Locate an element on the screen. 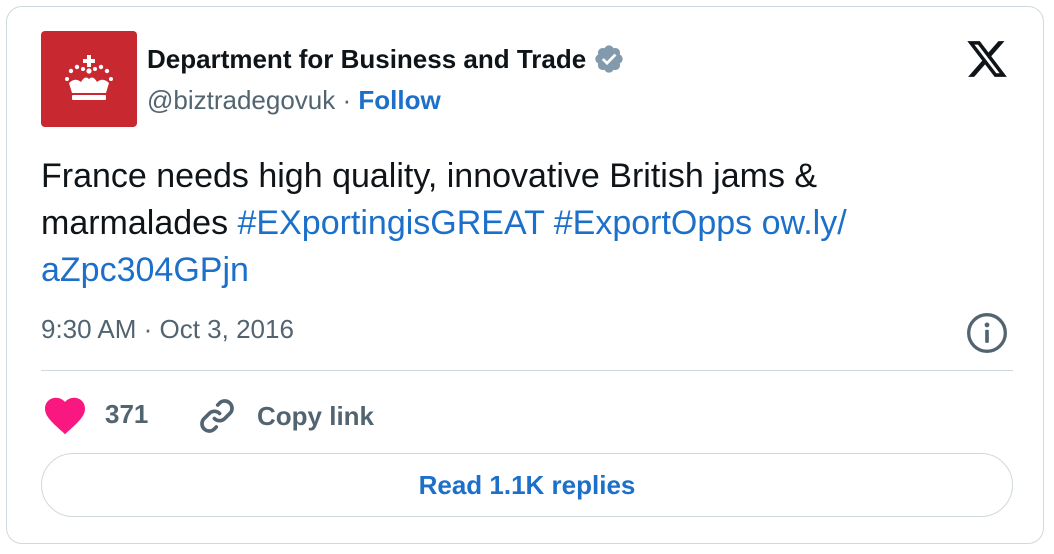  author-handle: @biztradegovuk is located at coordinates (241, 100).